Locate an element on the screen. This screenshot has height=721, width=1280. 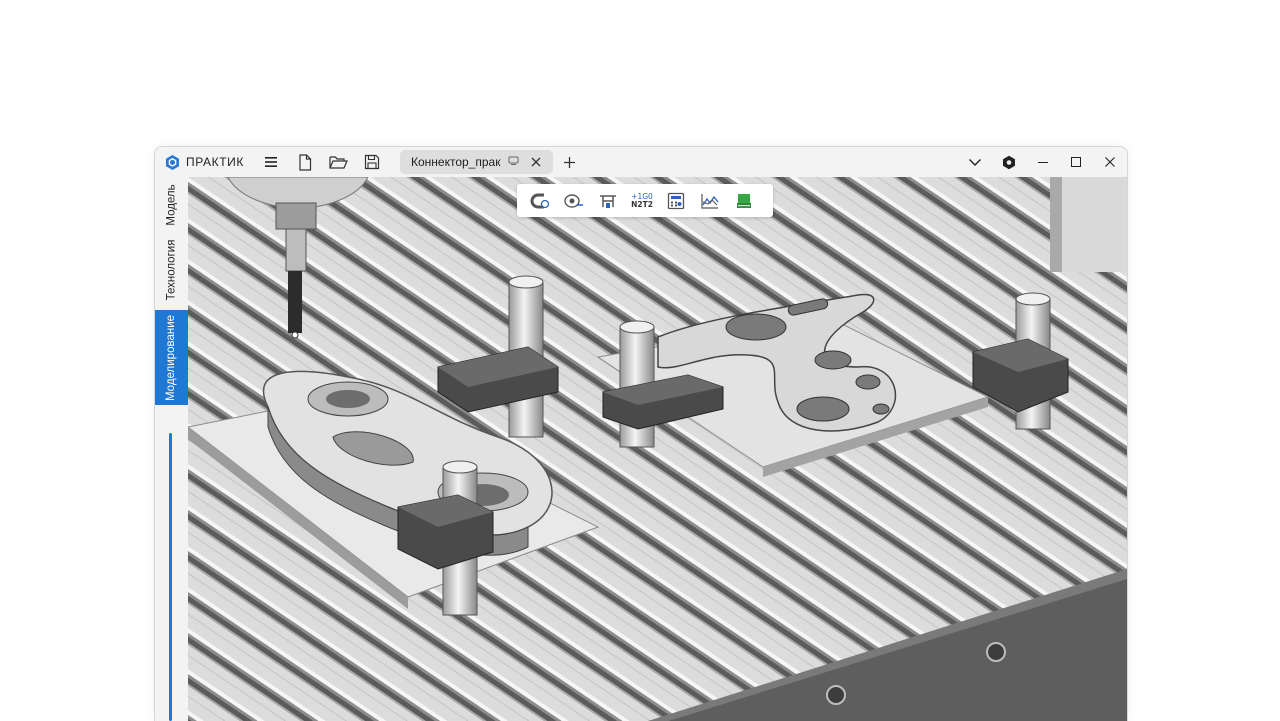
measure-tool-button is located at coordinates (574, 201).